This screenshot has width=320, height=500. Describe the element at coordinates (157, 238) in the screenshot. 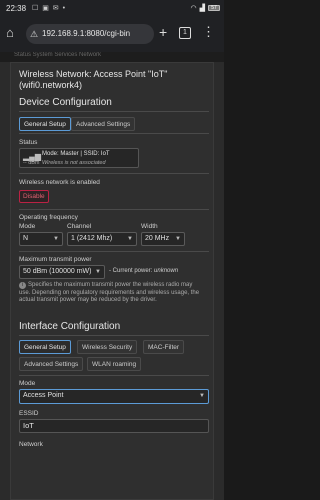

I see `width-select-value: 20 MHz` at that location.